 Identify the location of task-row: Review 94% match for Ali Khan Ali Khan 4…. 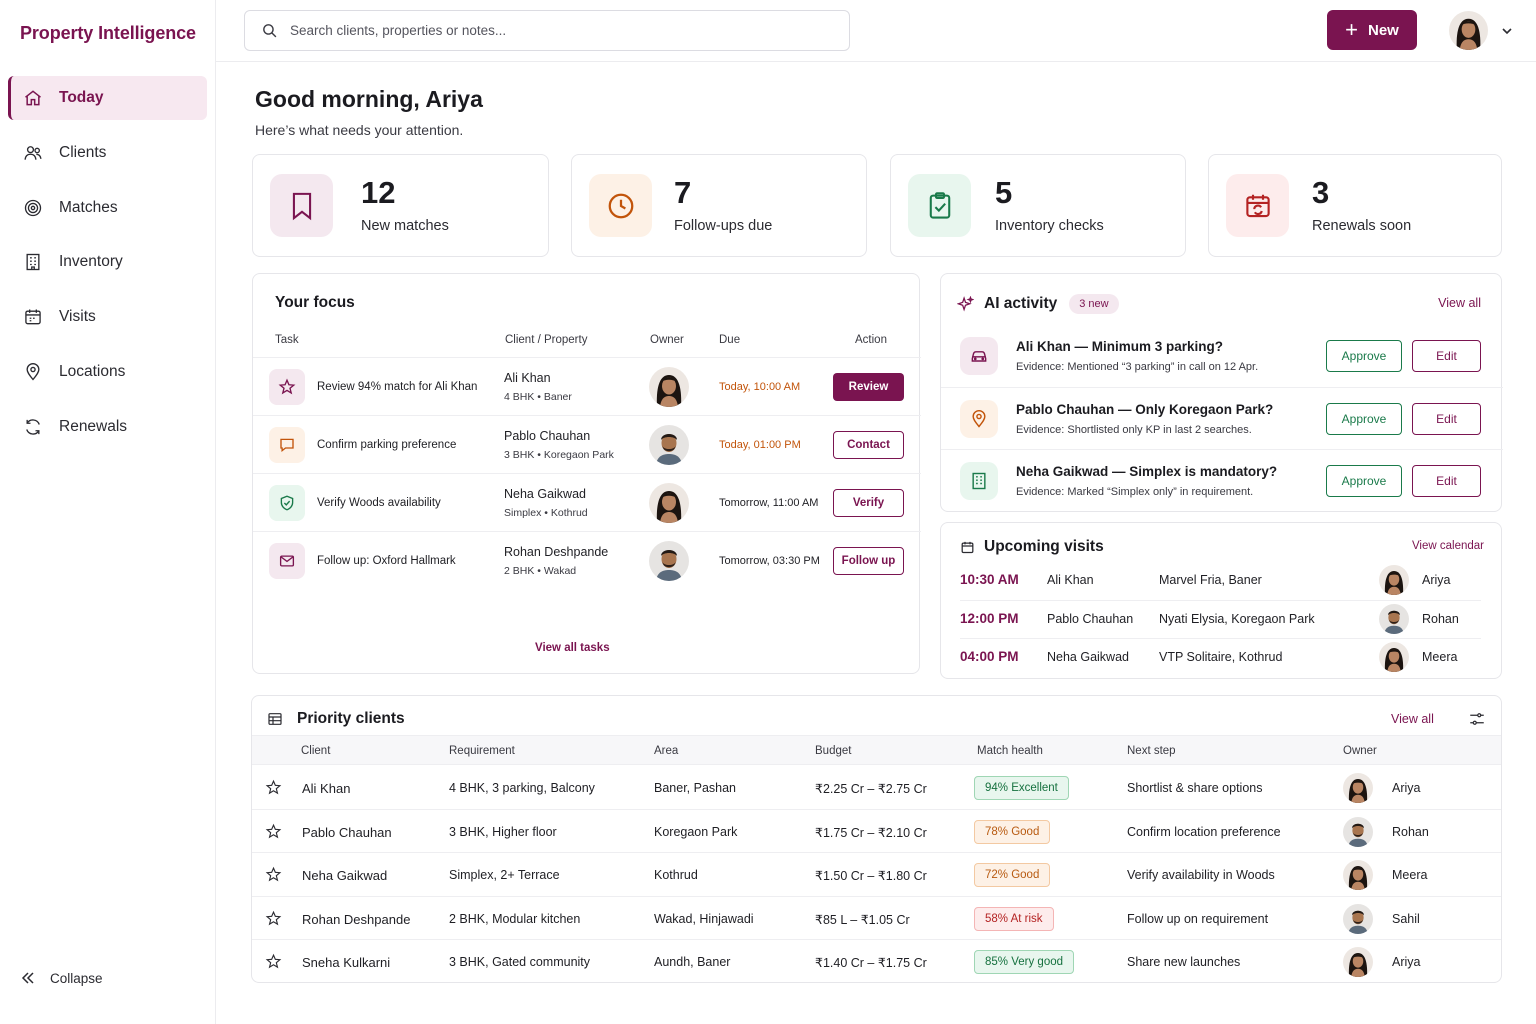
(587, 386).